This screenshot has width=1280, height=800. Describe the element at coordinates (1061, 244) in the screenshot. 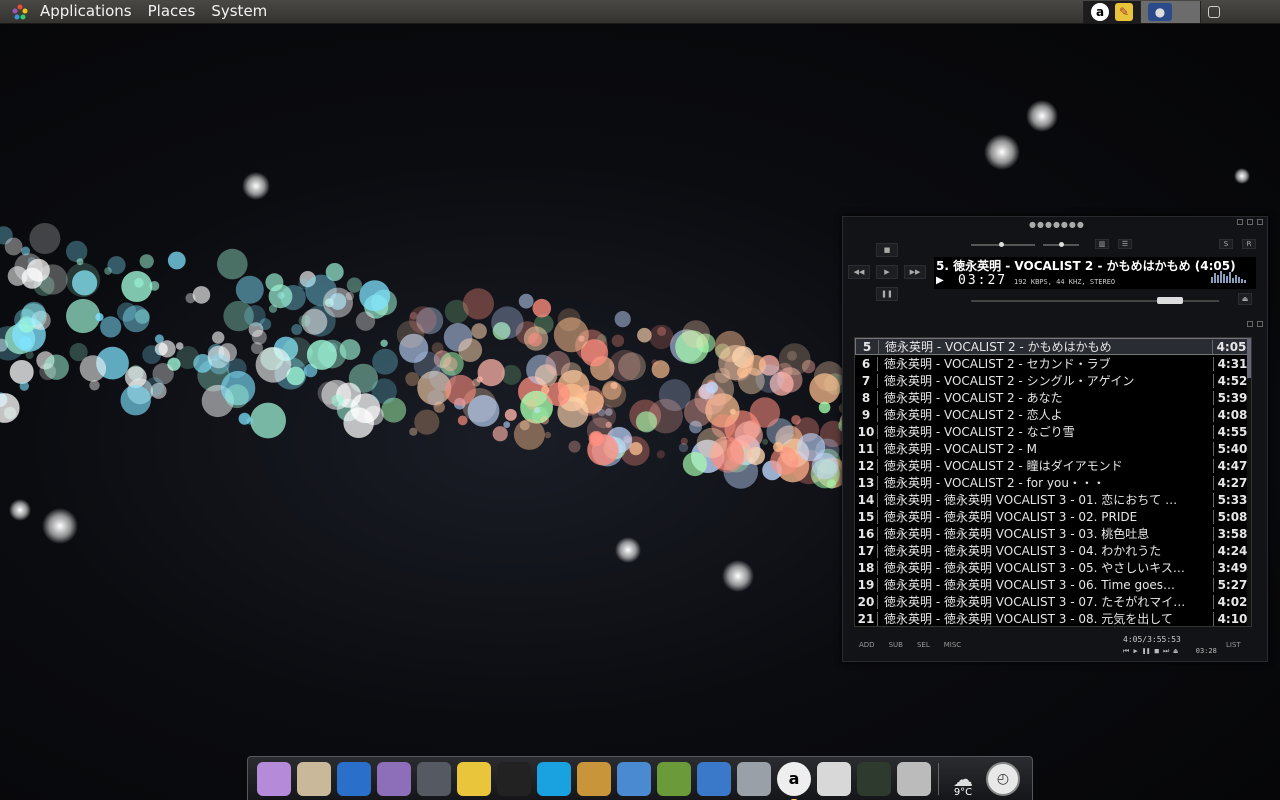

I see `balance-slider` at that location.